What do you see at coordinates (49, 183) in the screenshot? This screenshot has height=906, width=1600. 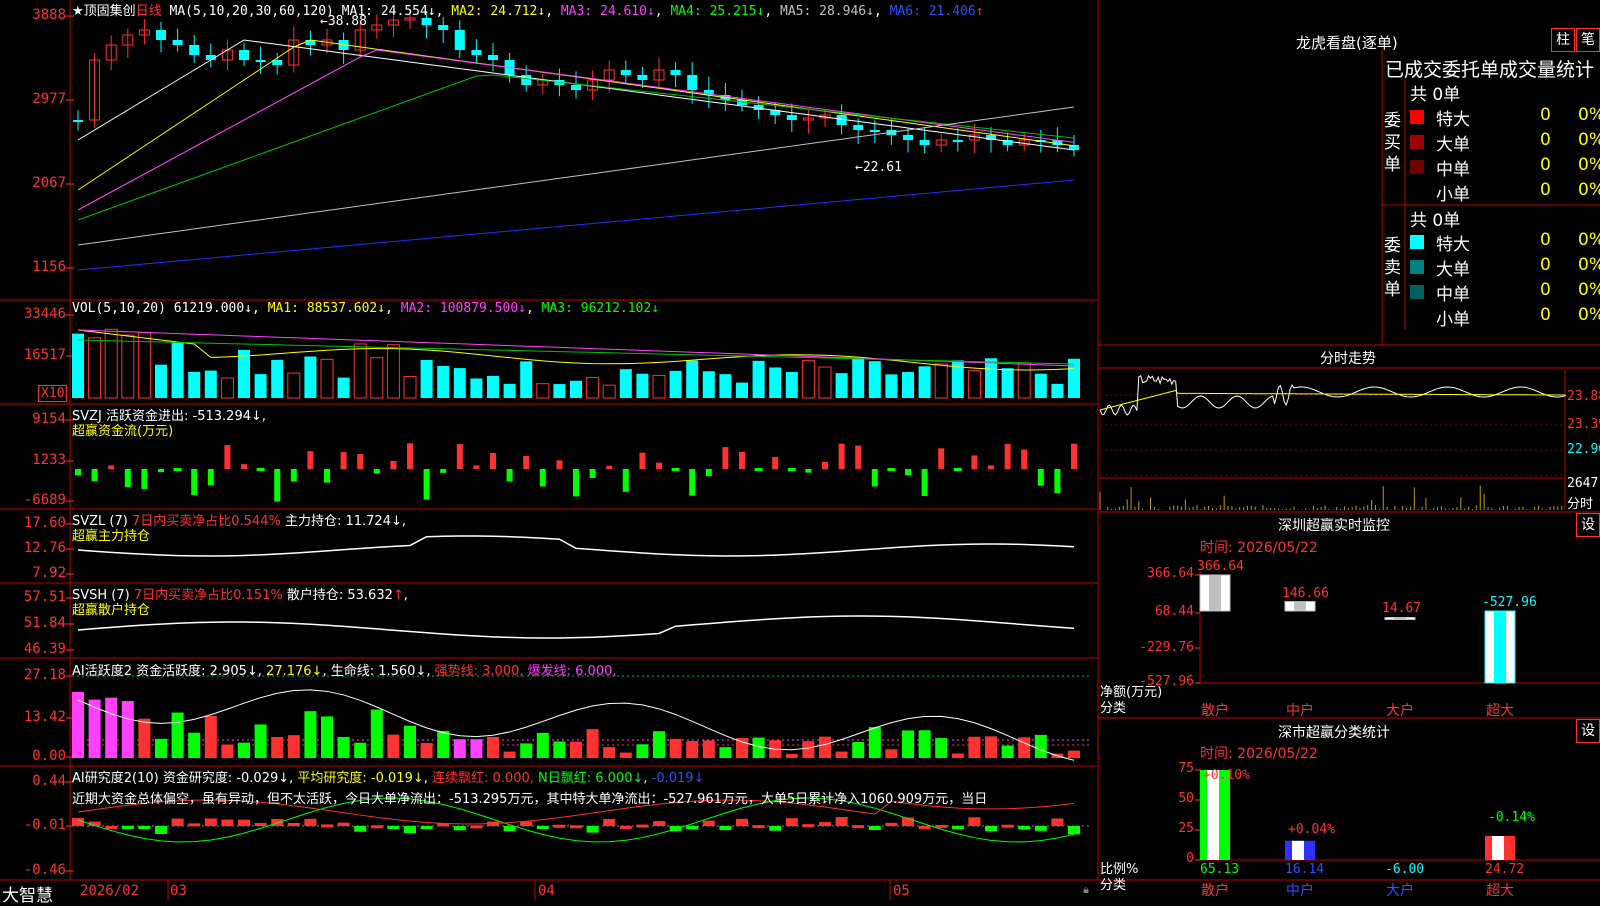 I see `price-tick: 2067` at bounding box center [49, 183].